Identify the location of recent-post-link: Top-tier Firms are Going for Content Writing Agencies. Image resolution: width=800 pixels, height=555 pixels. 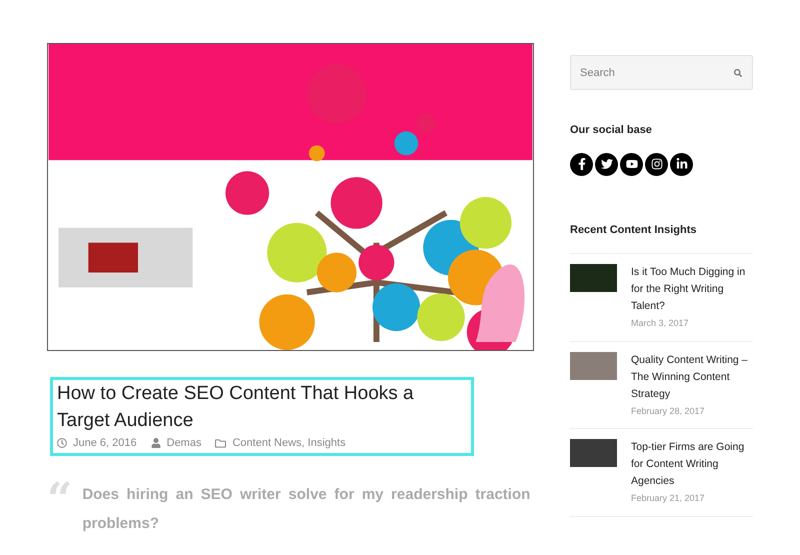
(692, 464).